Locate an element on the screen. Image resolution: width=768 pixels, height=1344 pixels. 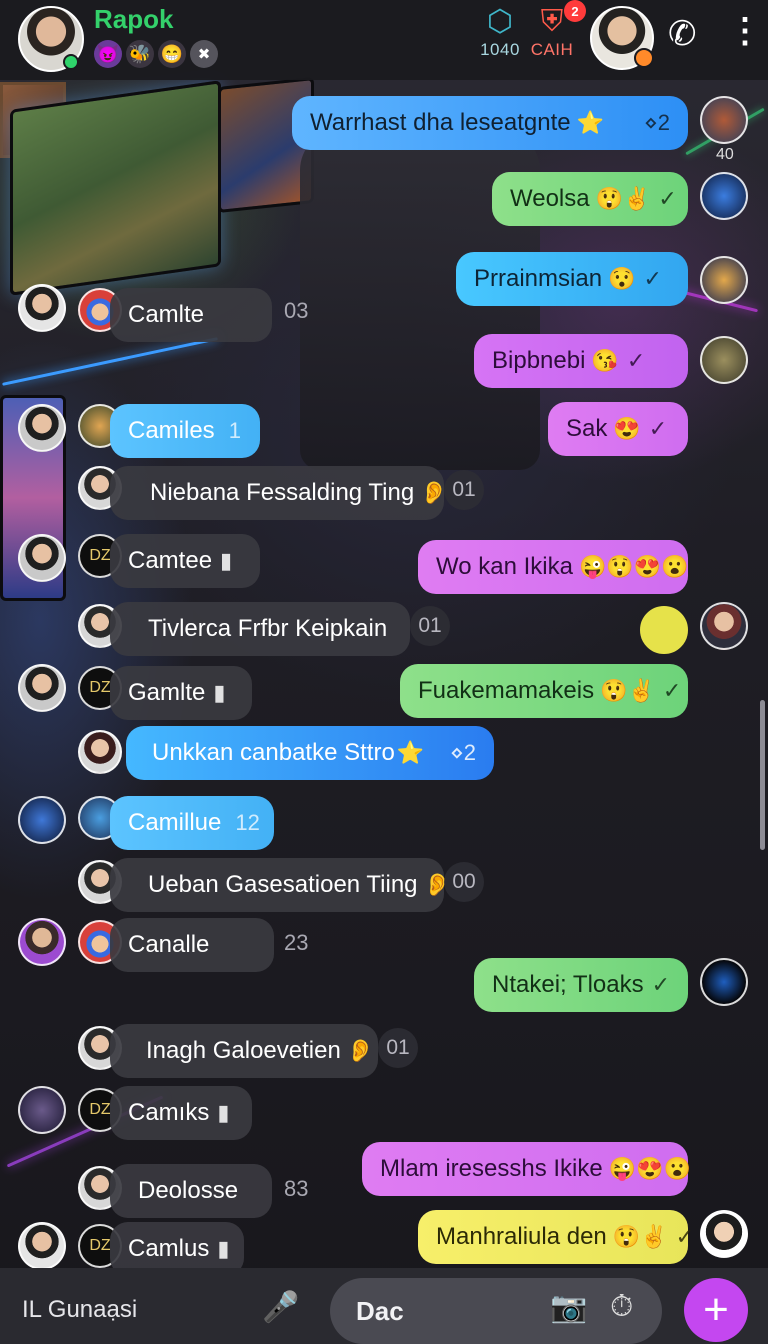
members-button: ⬡ 1040 is located at coordinates (500, 32).